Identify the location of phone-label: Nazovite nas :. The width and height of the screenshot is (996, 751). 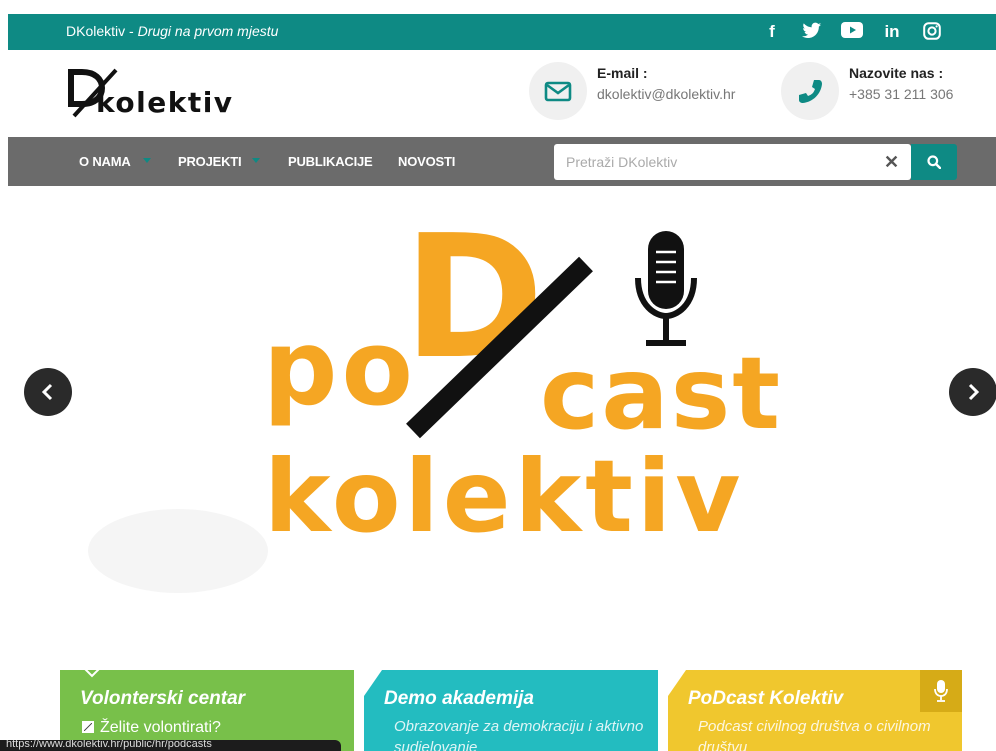
(896, 73).